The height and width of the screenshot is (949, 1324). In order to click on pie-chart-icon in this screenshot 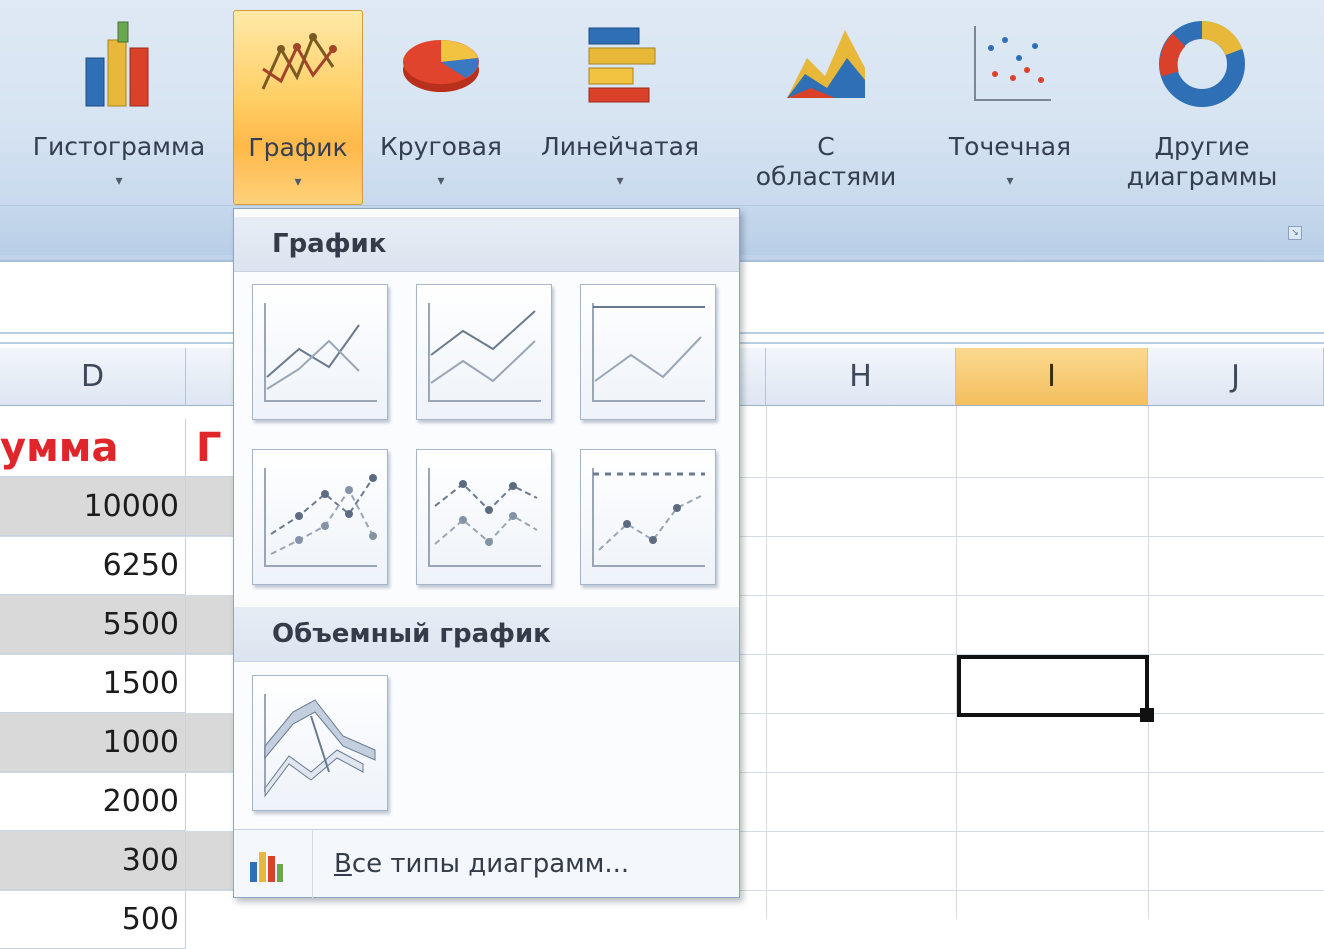, I will do `click(441, 66)`.